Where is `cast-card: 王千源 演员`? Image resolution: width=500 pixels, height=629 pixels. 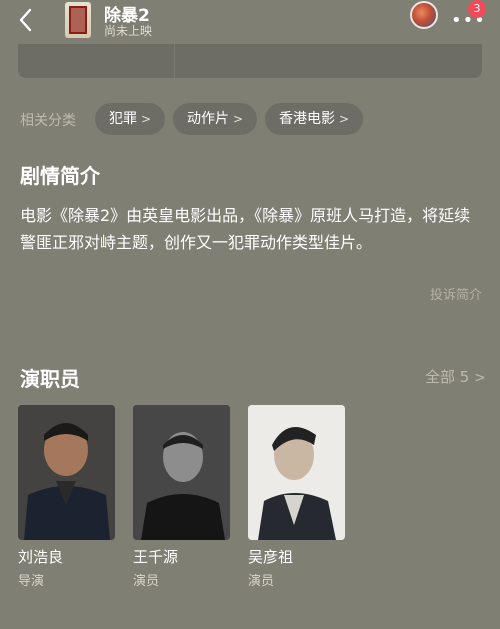 cast-card: 王千源 演员 is located at coordinates (181, 497).